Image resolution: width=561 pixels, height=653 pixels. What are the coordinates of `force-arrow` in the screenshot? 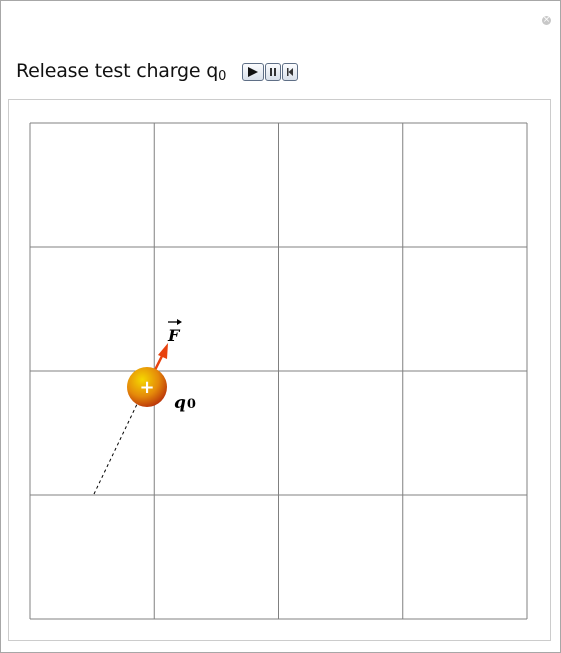 It's located at (160, 358).